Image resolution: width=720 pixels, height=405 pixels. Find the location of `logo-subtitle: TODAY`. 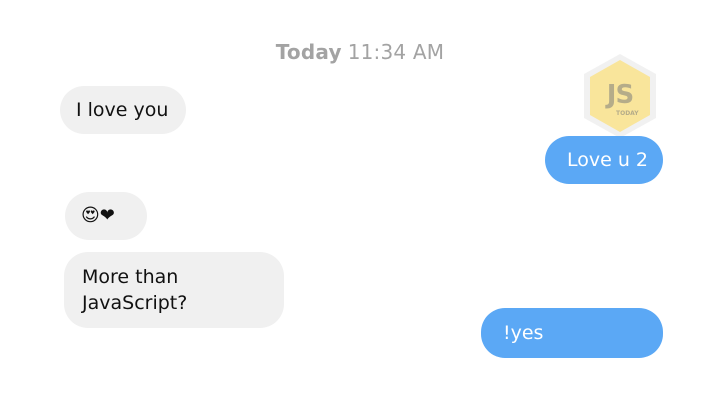

logo-subtitle: TODAY is located at coordinates (627, 113).